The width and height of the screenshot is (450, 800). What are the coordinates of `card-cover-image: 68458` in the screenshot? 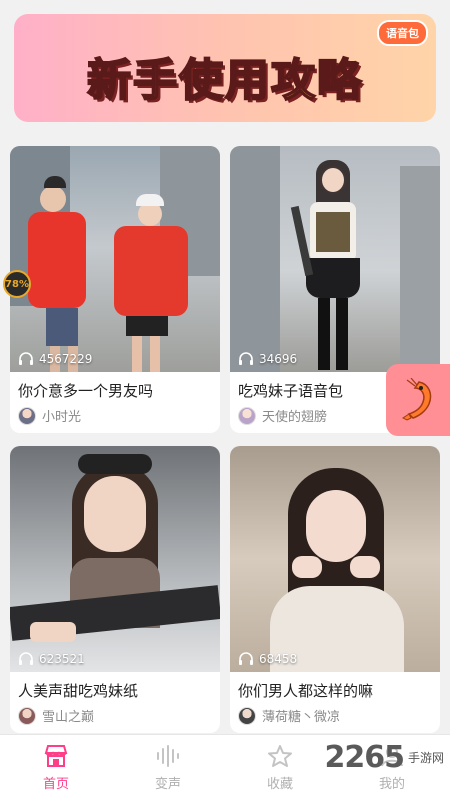 It's located at (335, 559).